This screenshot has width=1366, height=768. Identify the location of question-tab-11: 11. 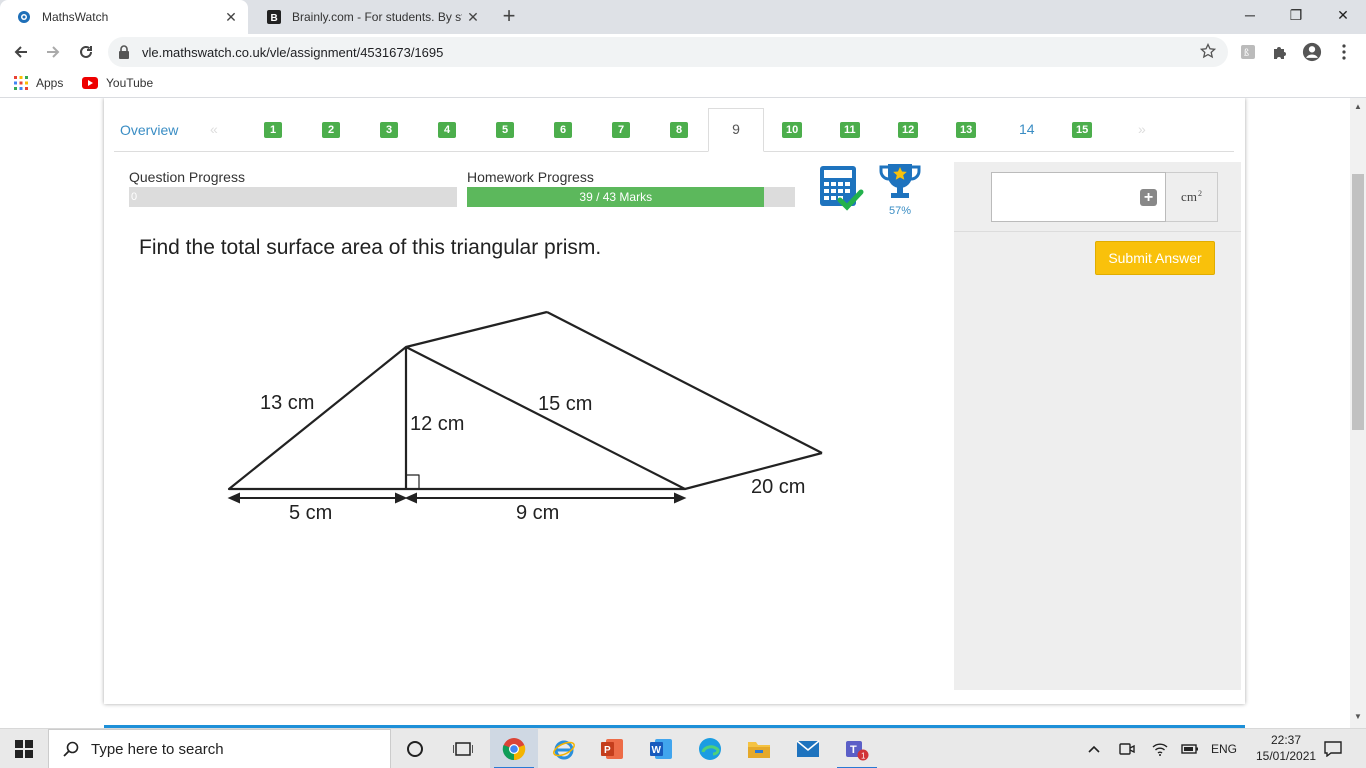
(850, 130).